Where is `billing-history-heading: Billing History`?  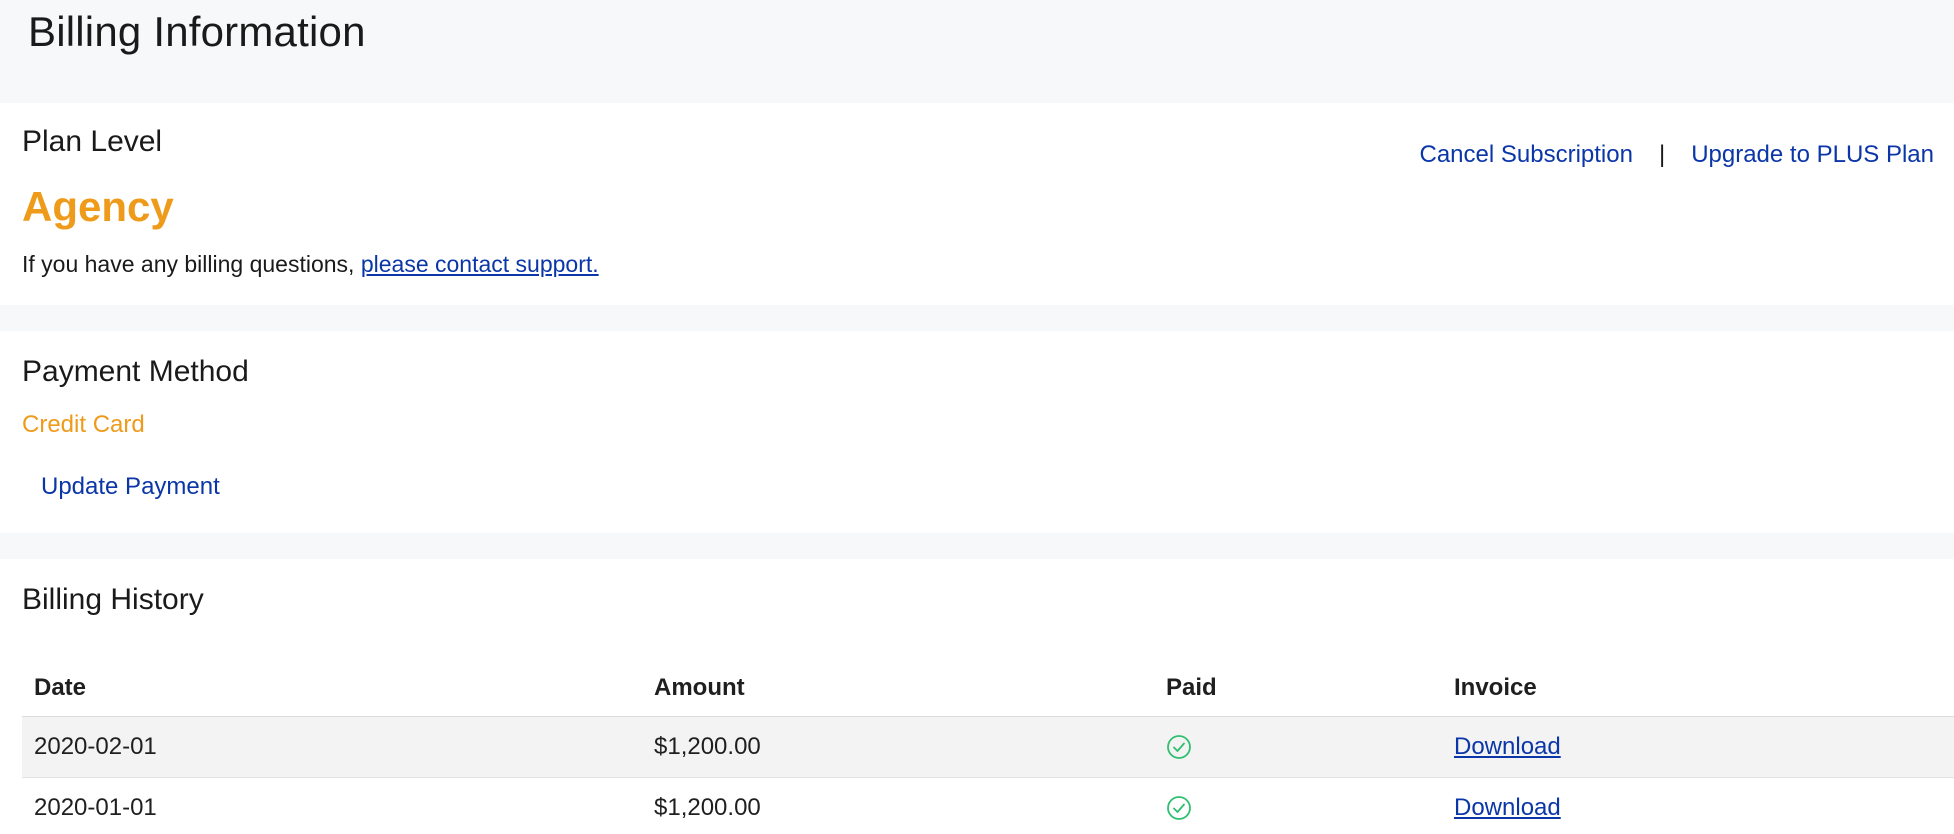
billing-history-heading: Billing History is located at coordinates (113, 599).